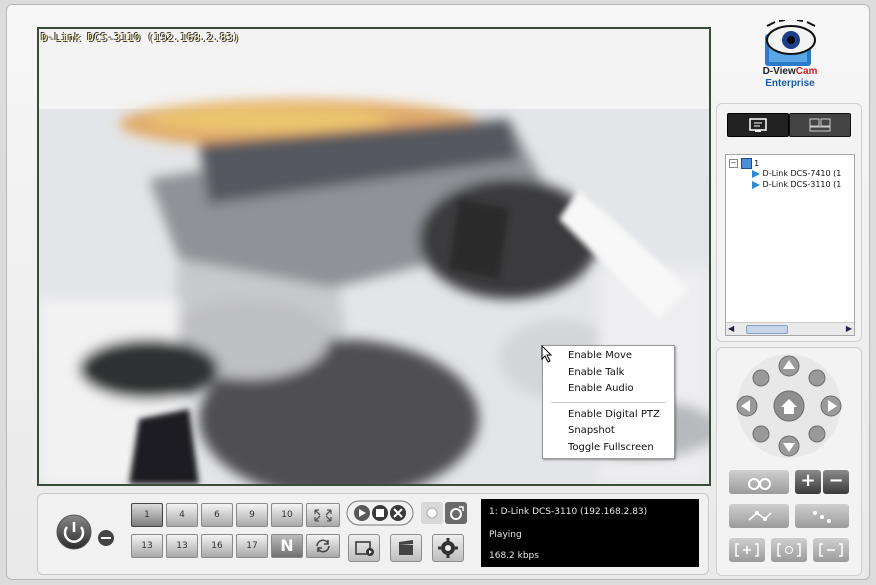 The width and height of the screenshot is (876, 585). What do you see at coordinates (817, 434) in the screenshot?
I see `ptz-down-right-icon` at bounding box center [817, 434].